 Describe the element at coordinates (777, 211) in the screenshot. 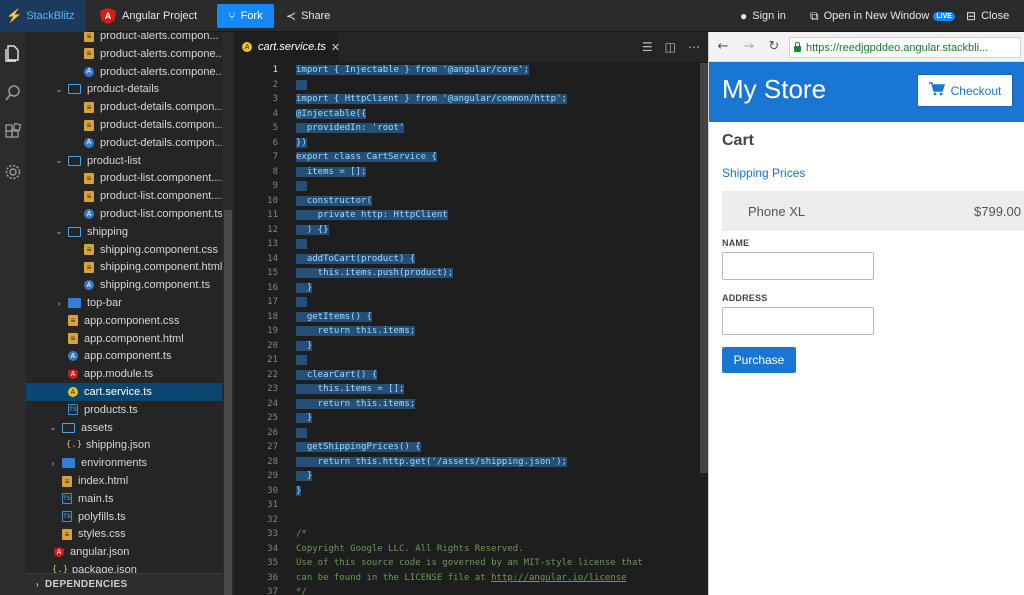

I see `cart-item-name: Phone XL` at that location.